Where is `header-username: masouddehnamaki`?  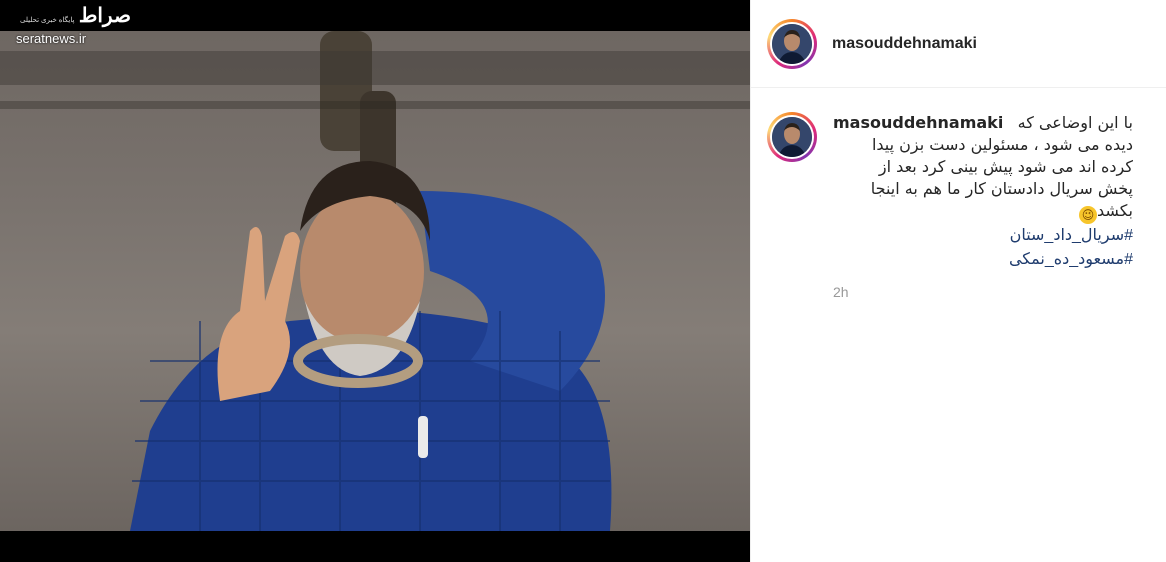 header-username: masouddehnamaki is located at coordinates (904, 44).